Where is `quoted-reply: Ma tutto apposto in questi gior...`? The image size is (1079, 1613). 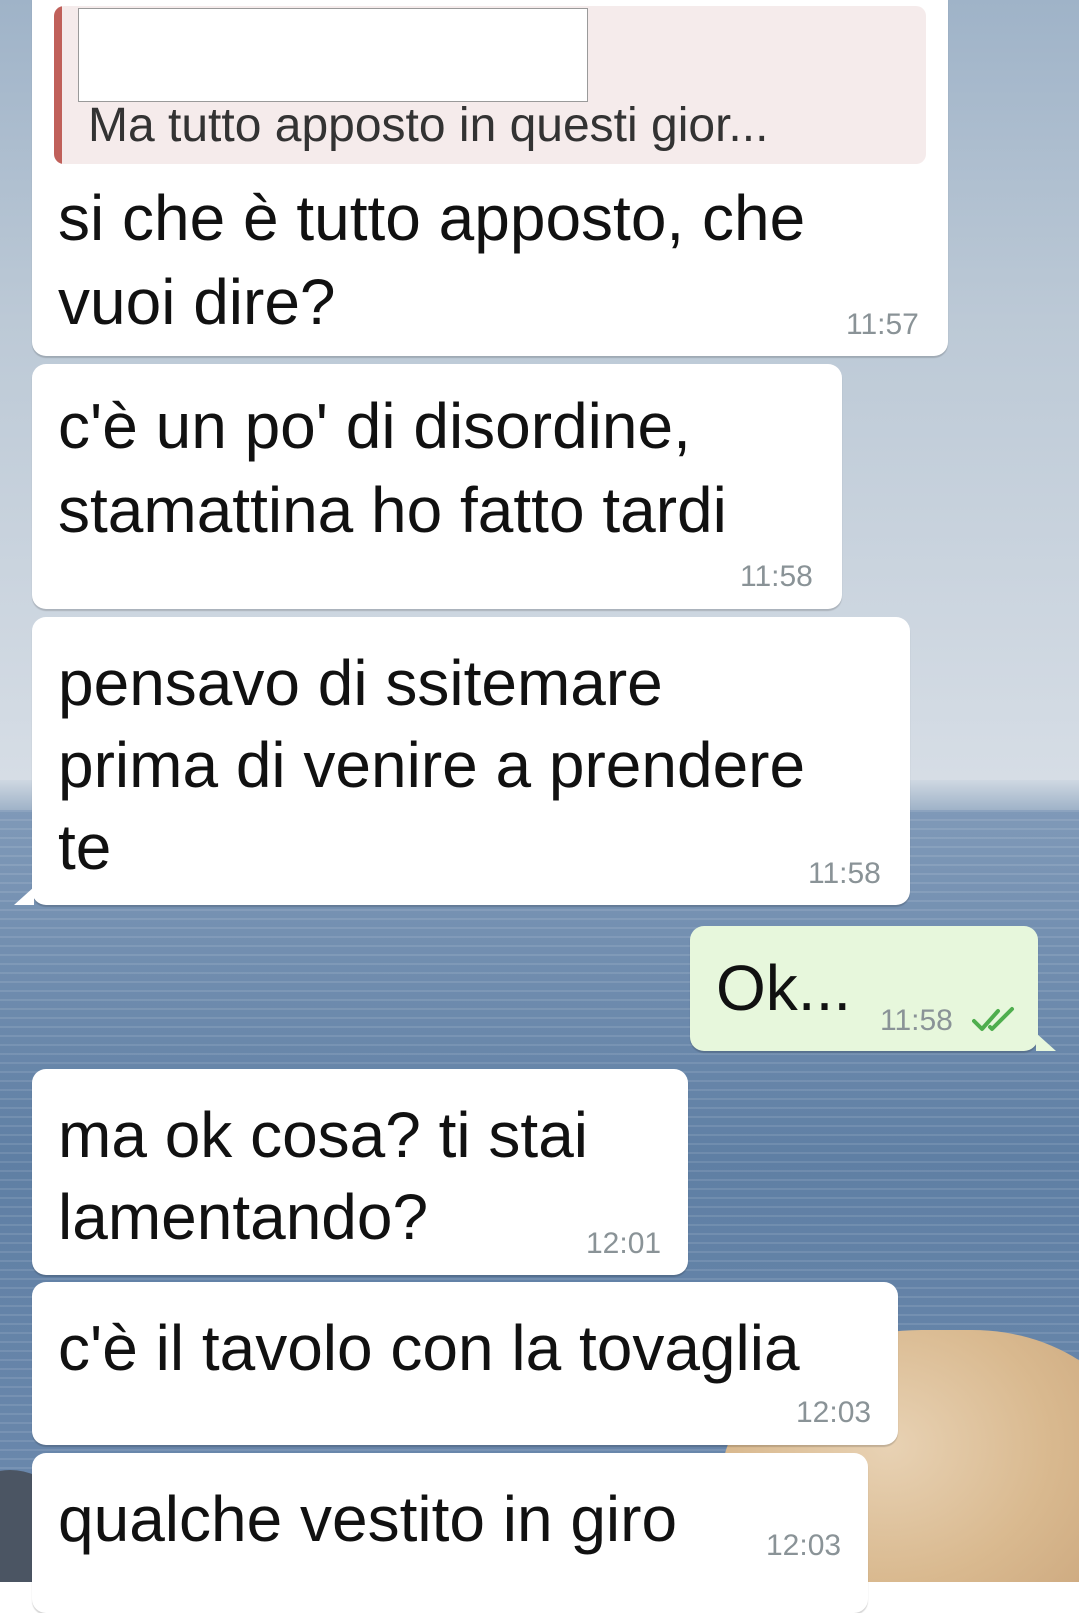 quoted-reply: Ma tutto apposto in questi gior... is located at coordinates (490, 85).